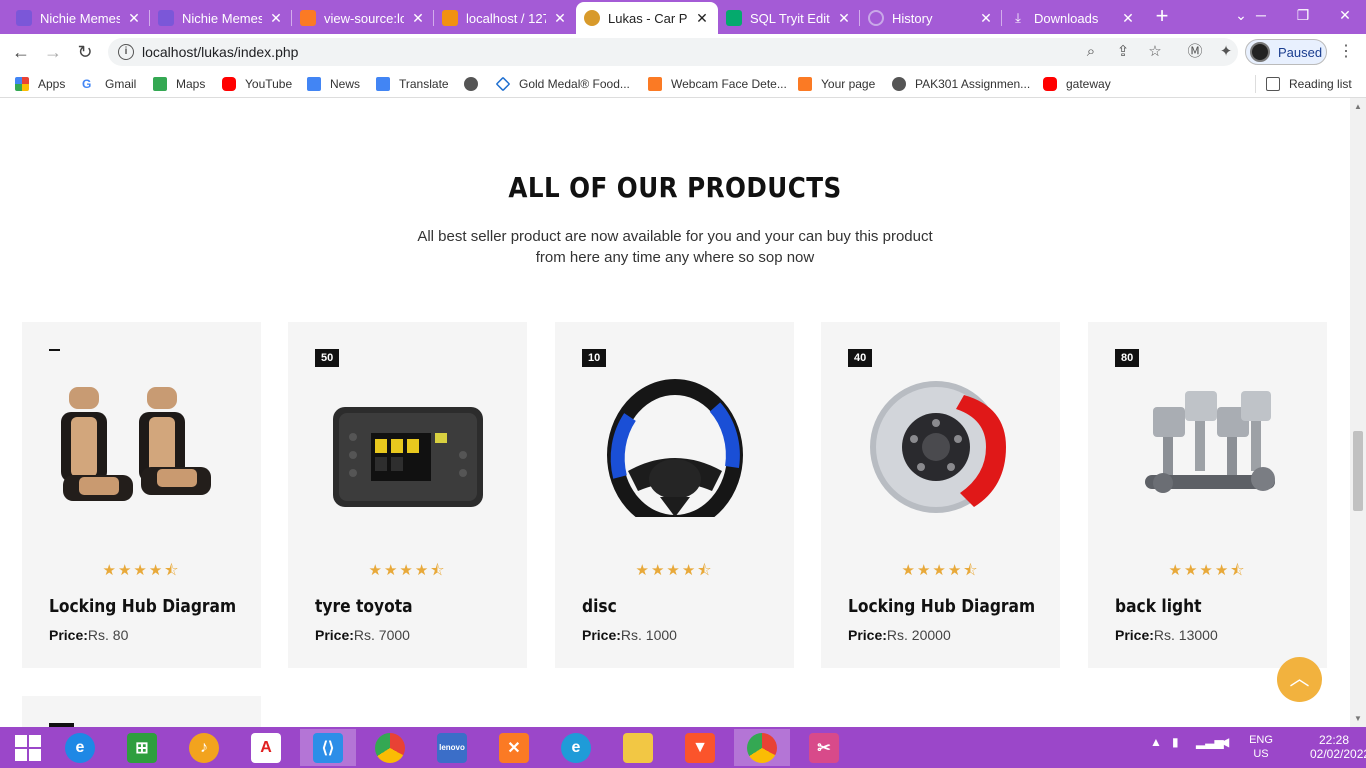 This screenshot has height=768, width=1366. What do you see at coordinates (762, 747) in the screenshot?
I see `taskbar-chrome-active` at bounding box center [762, 747].